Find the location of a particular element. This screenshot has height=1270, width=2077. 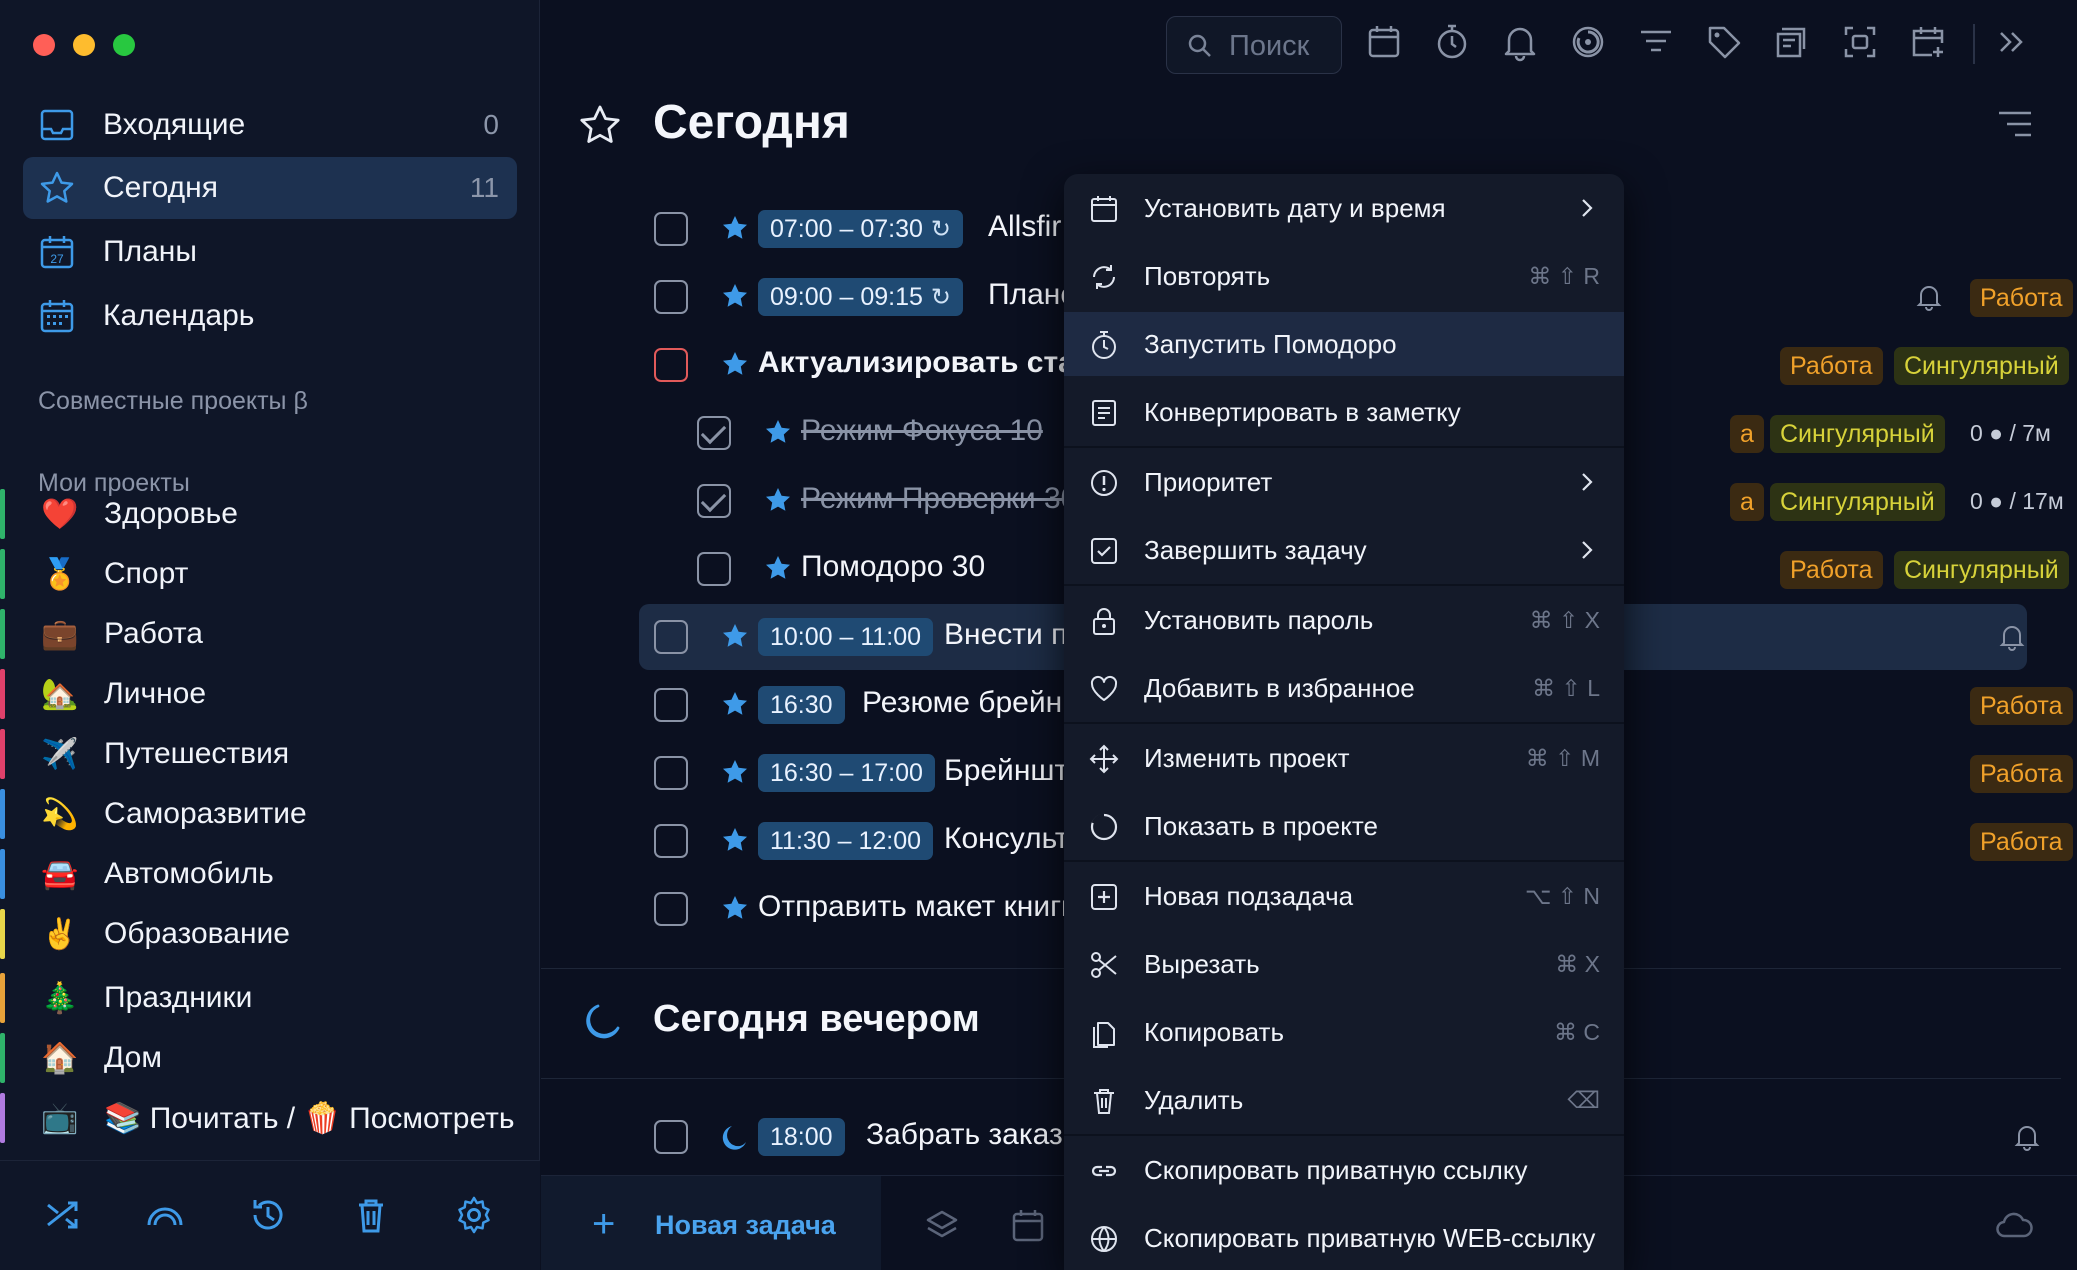

view-options-icon is located at coordinates (2015, 124).